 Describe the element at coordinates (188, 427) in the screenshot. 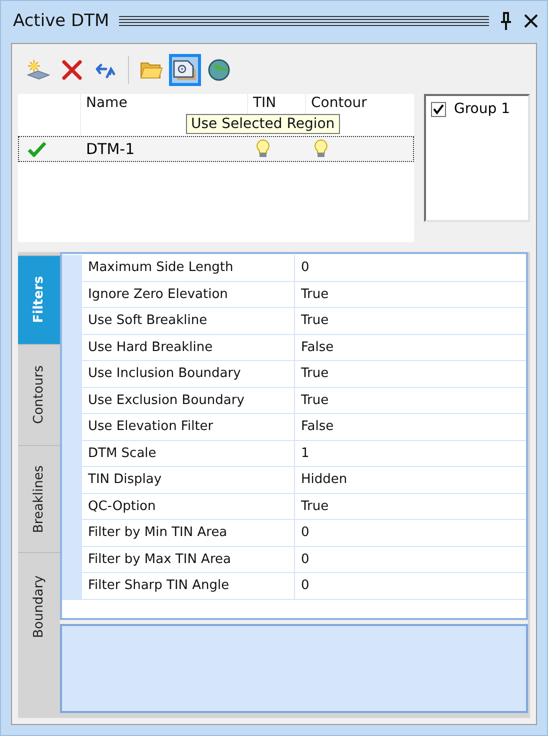

I see `property-name: Use Elevation Filter` at that location.